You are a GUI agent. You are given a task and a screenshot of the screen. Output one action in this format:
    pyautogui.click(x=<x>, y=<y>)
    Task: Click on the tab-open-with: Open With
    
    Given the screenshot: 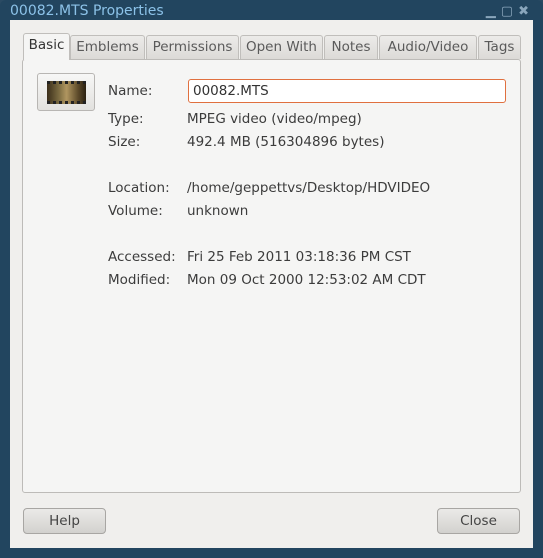 What is the action you would take?
    pyautogui.click(x=281, y=47)
    